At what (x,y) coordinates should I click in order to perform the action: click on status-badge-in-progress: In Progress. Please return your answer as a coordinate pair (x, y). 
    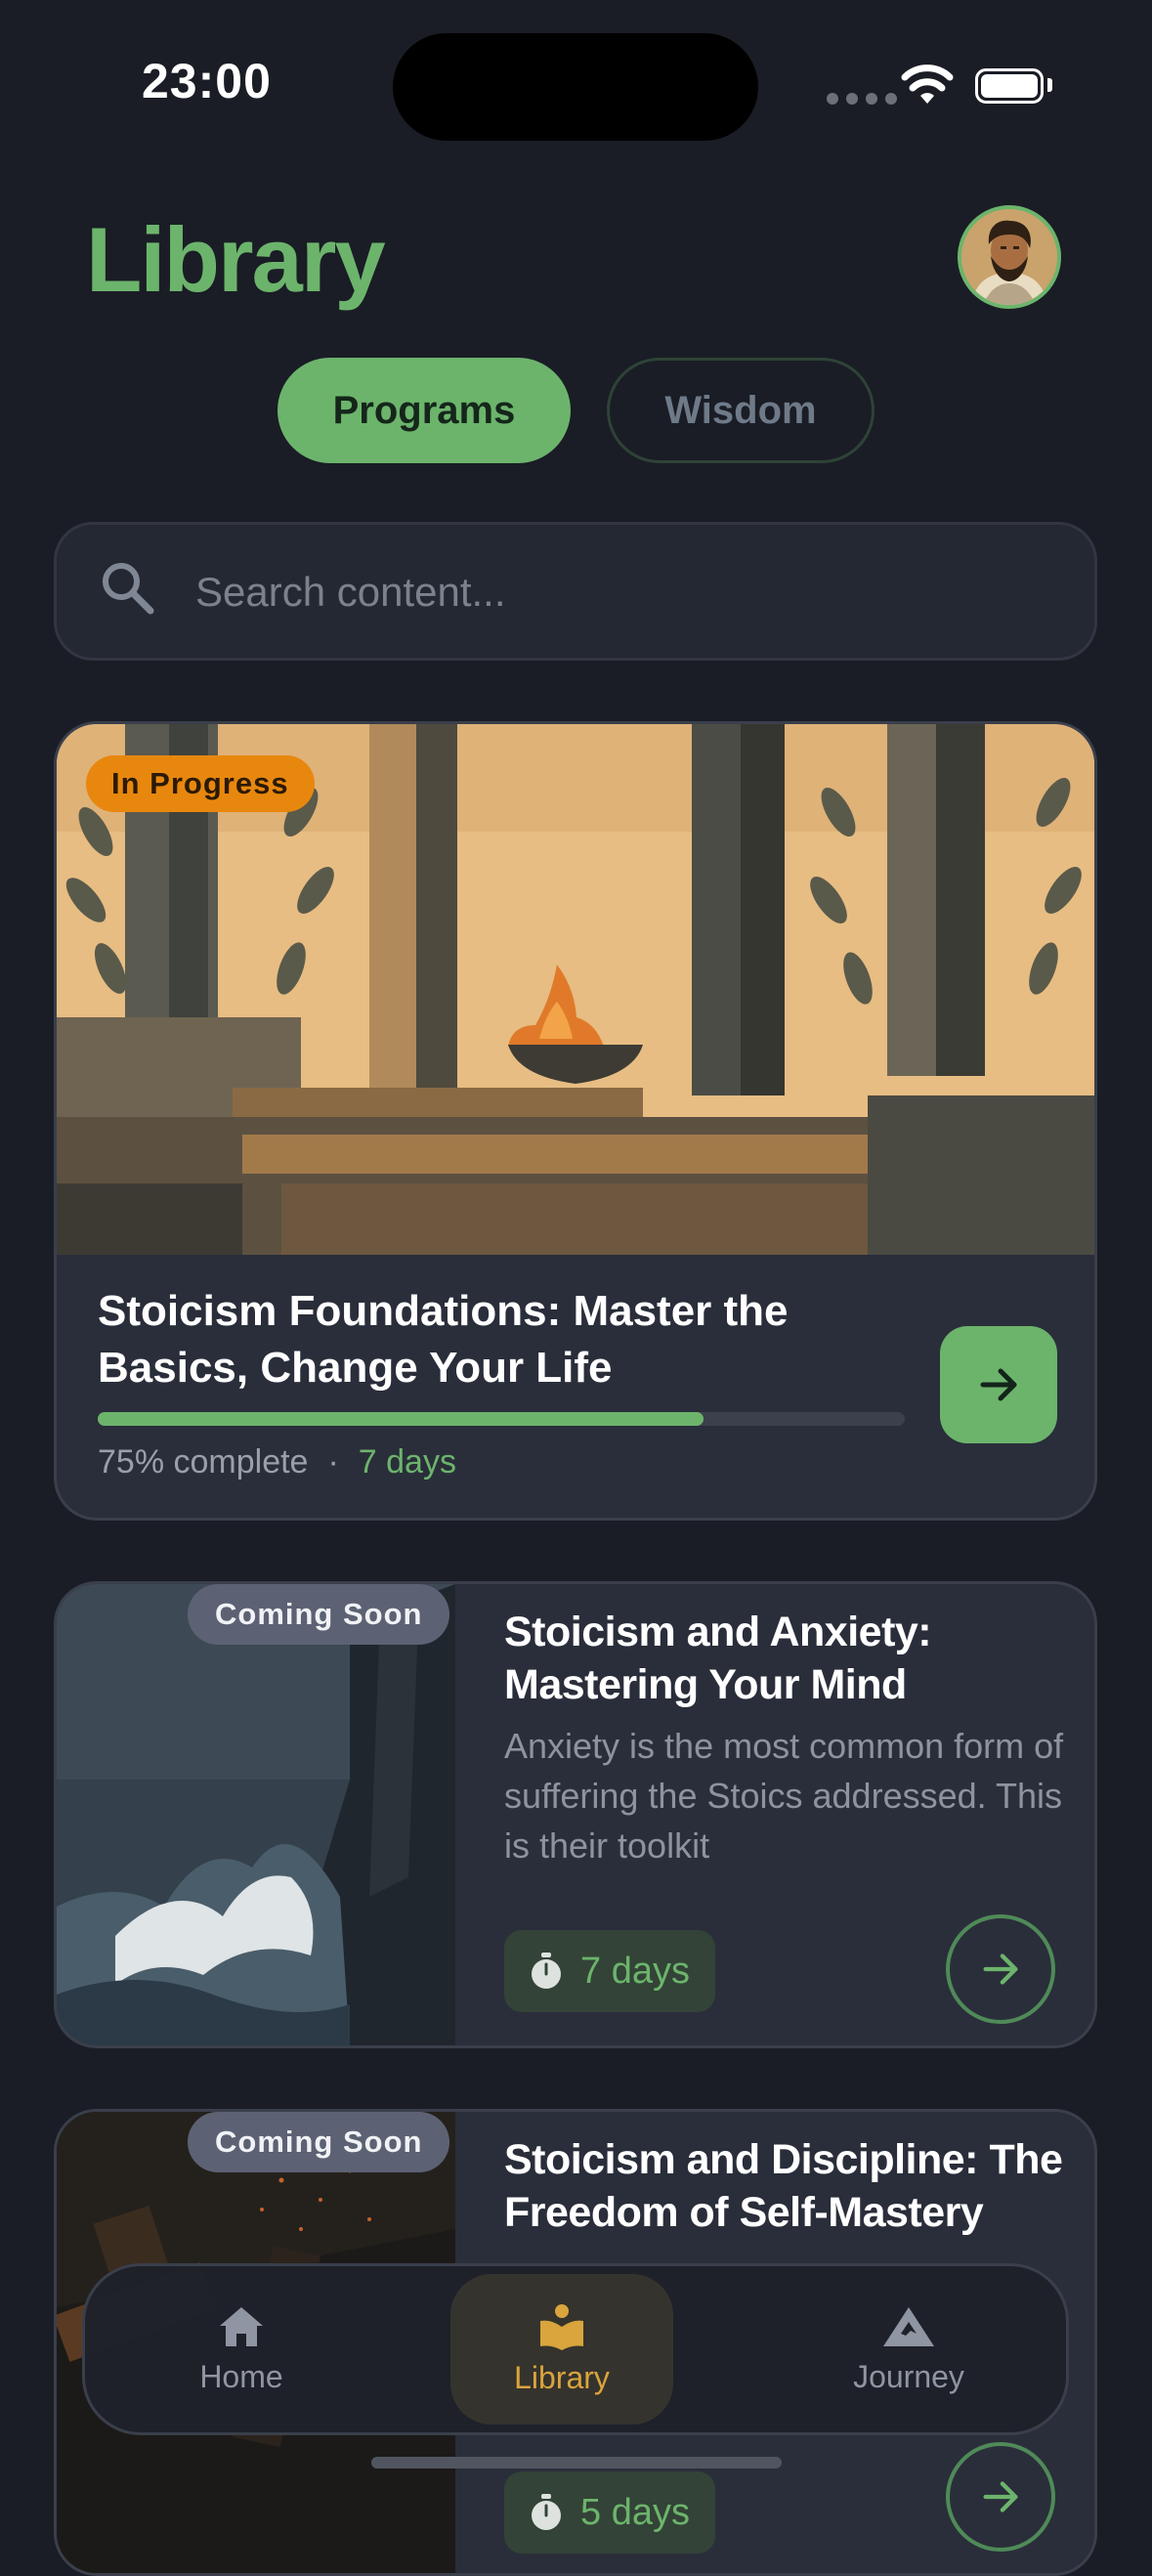
    Looking at the image, I should click on (200, 784).